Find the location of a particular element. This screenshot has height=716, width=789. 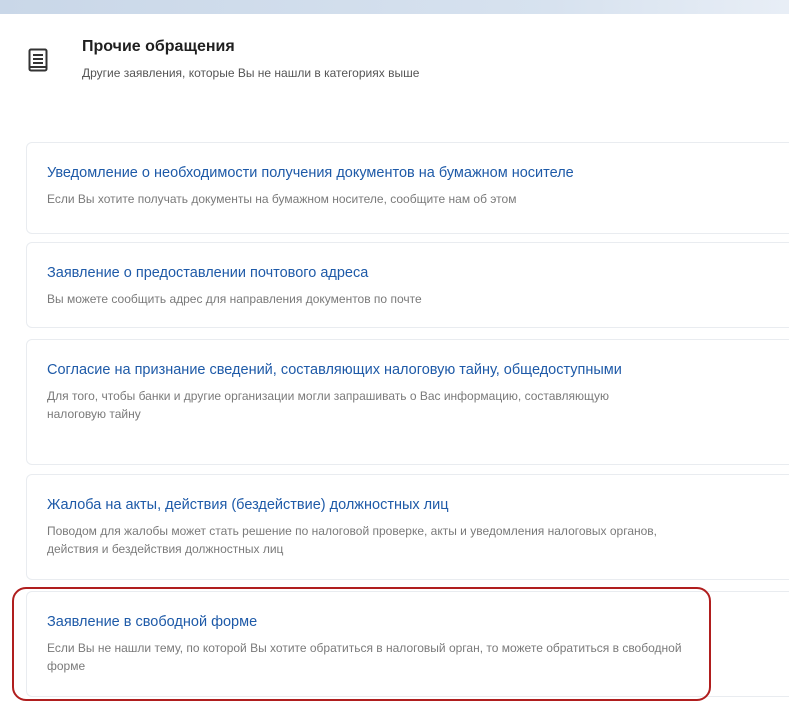

card-title: Заявление в свободной форме is located at coordinates (418, 622).